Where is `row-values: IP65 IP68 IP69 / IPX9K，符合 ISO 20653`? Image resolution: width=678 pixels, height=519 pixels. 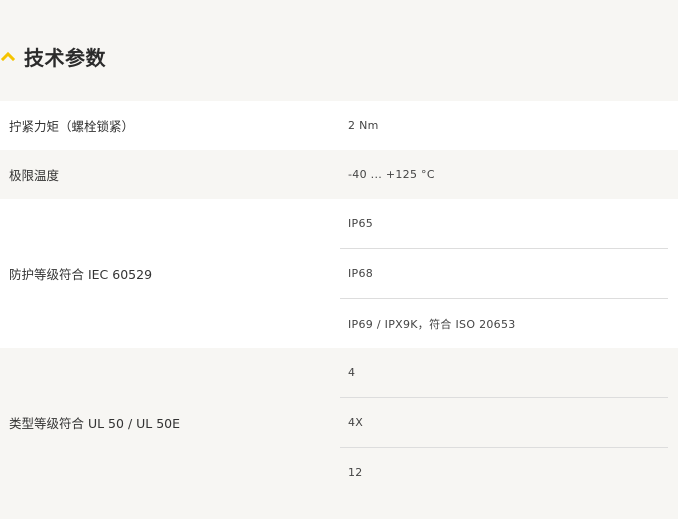
row-values: IP65 IP68 IP69 / IPX9K，符合 ISO 20653 is located at coordinates (504, 273).